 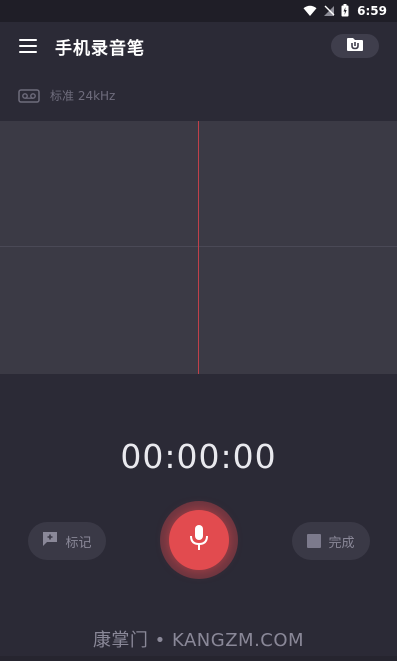 I want to click on battery-charging-icon, so click(x=345, y=11).